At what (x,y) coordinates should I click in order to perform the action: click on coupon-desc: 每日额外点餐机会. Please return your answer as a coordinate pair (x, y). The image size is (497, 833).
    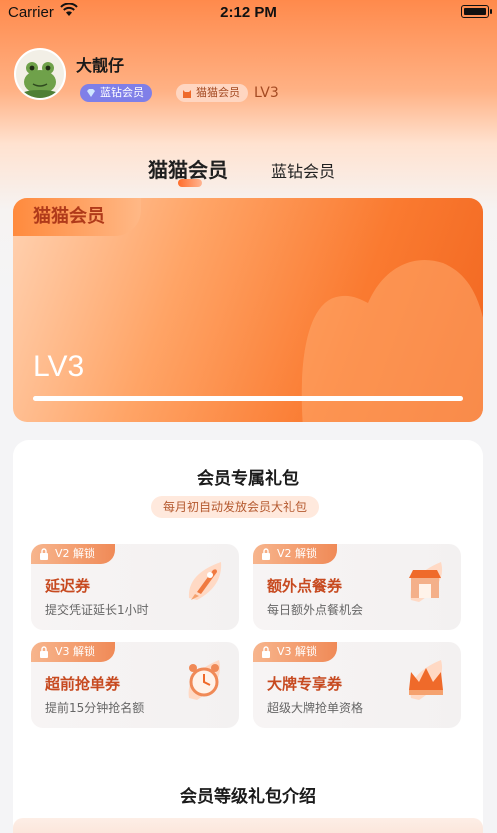
    Looking at the image, I should click on (315, 610).